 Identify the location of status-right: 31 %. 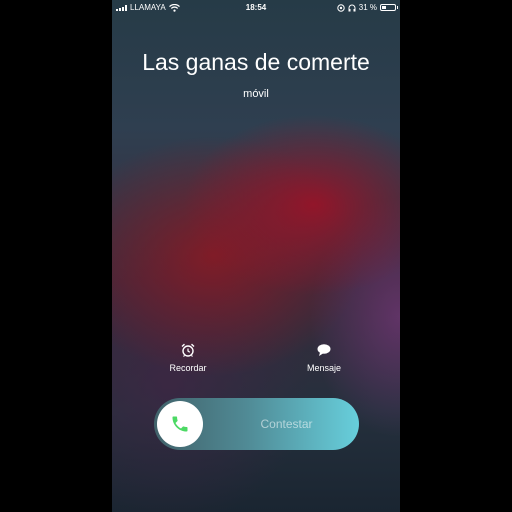
(367, 7).